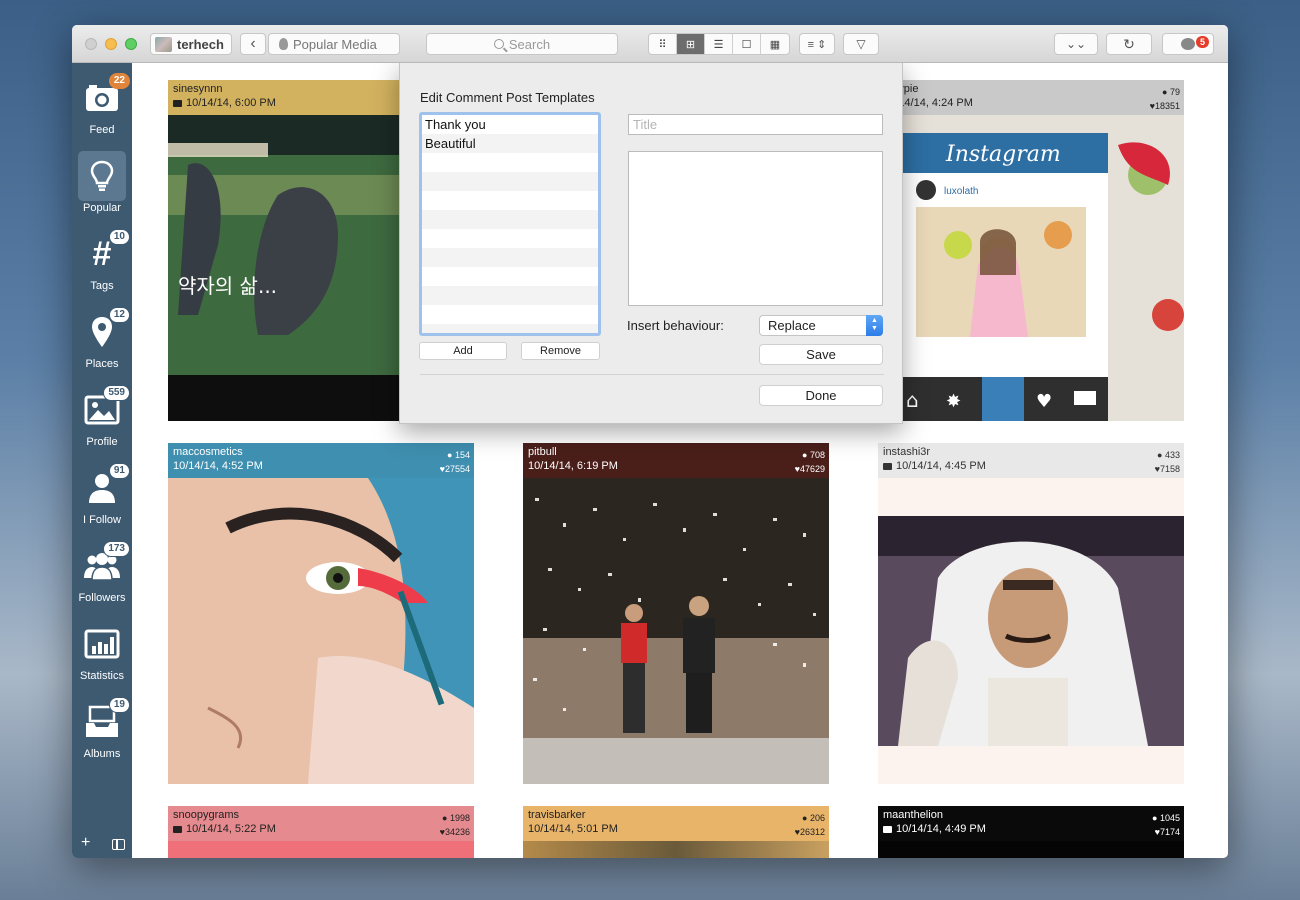  I want to click on post-date: 10/14/14, 5:22 PM, so click(231, 829).